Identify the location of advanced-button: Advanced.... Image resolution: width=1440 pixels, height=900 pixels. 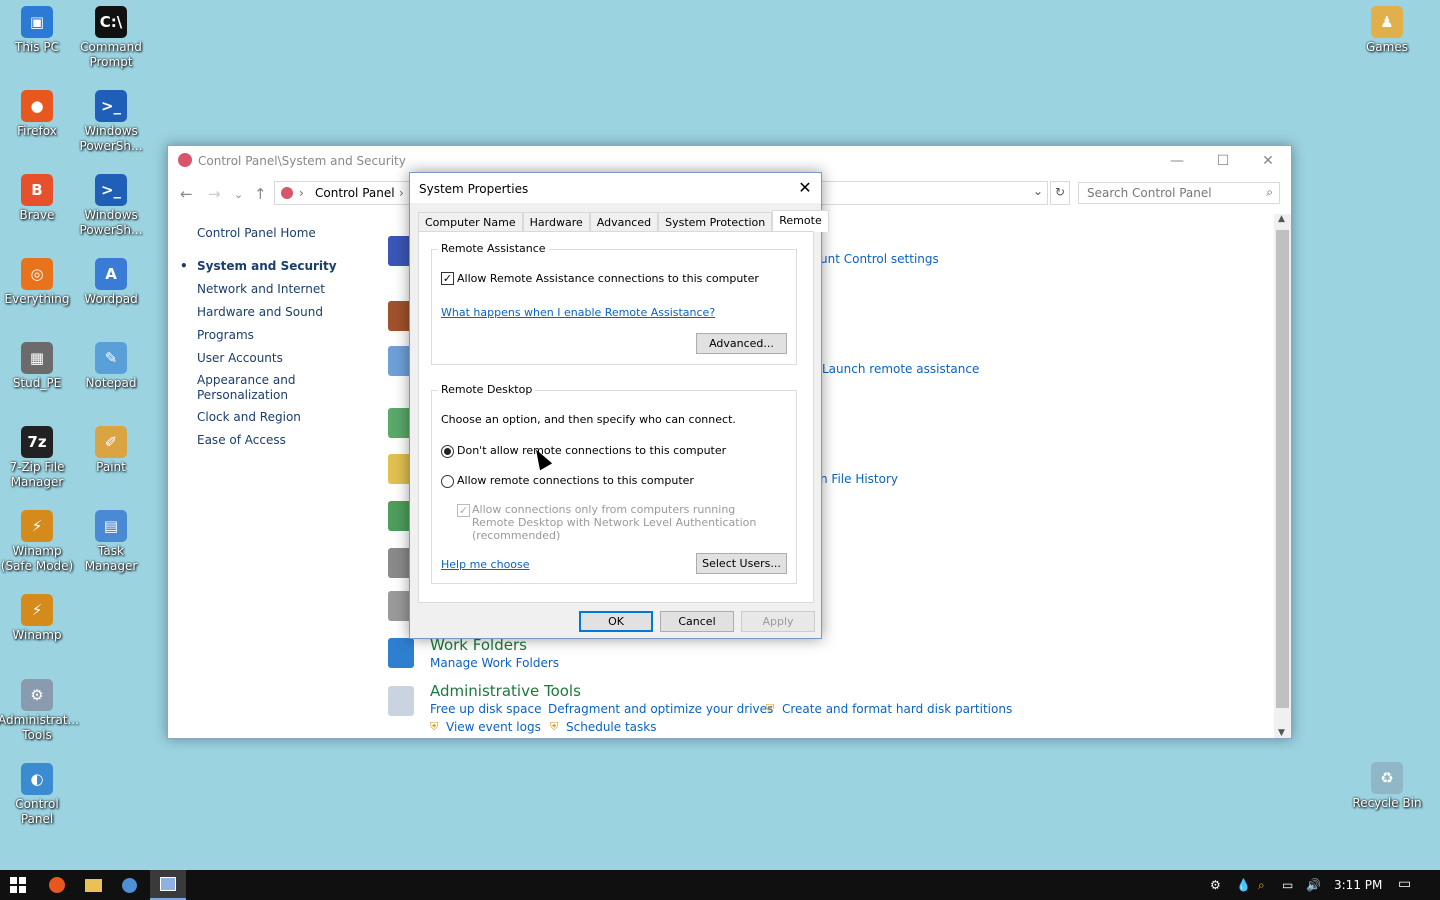
(741, 343).